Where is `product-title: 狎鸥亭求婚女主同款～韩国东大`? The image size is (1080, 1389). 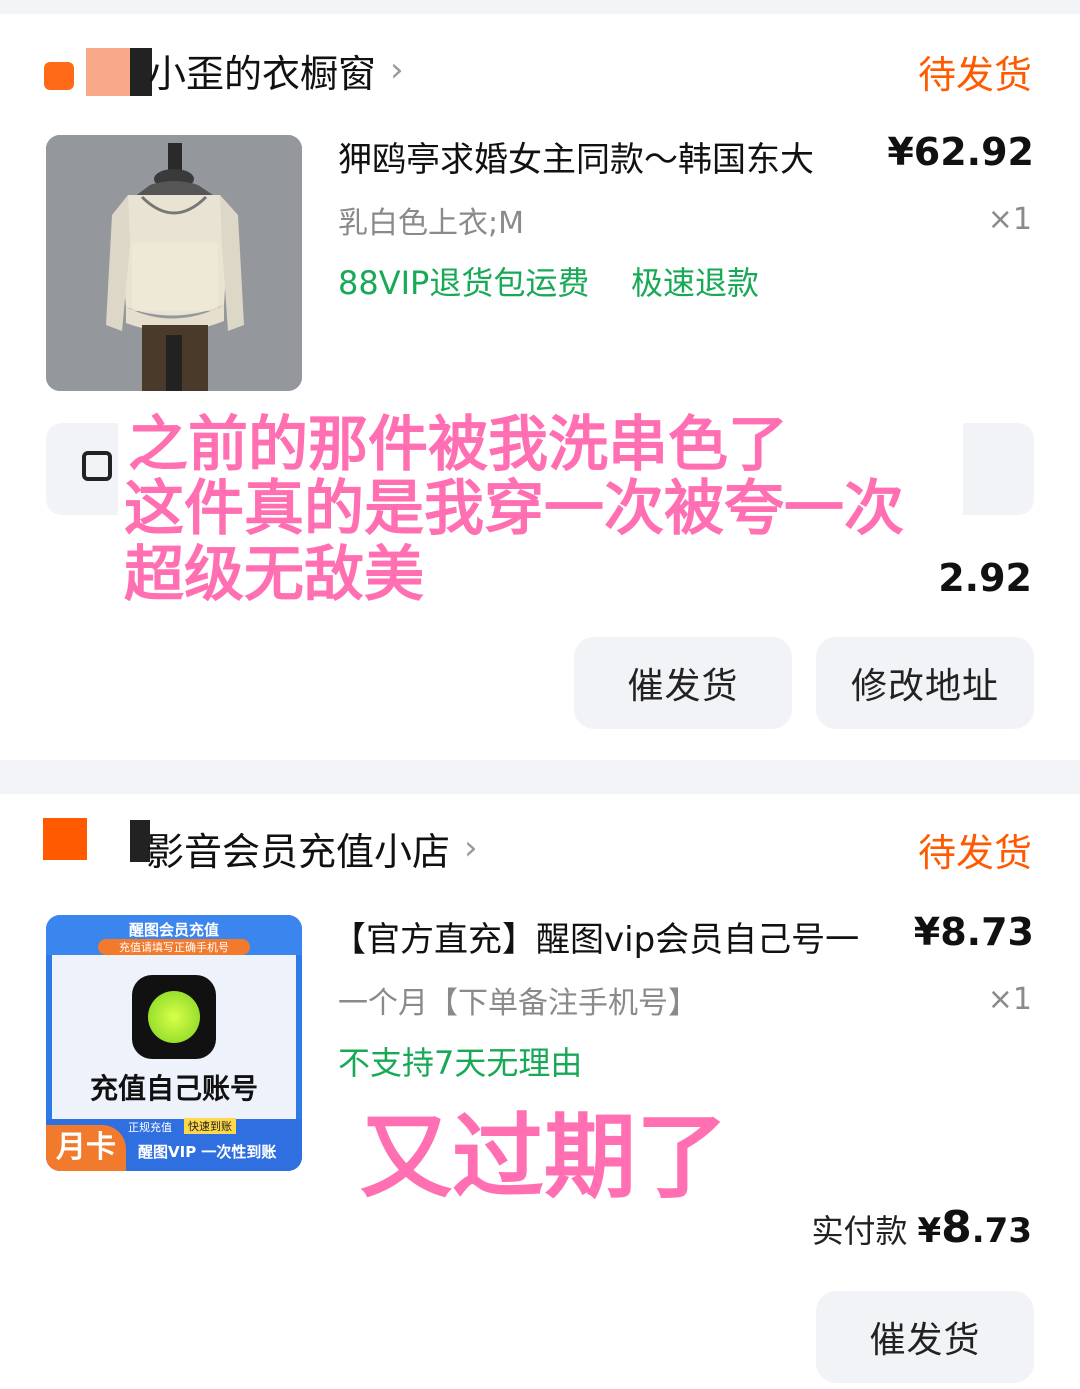 product-title: 狎鸥亭求婚女主同款～韩国东大 is located at coordinates (576, 156).